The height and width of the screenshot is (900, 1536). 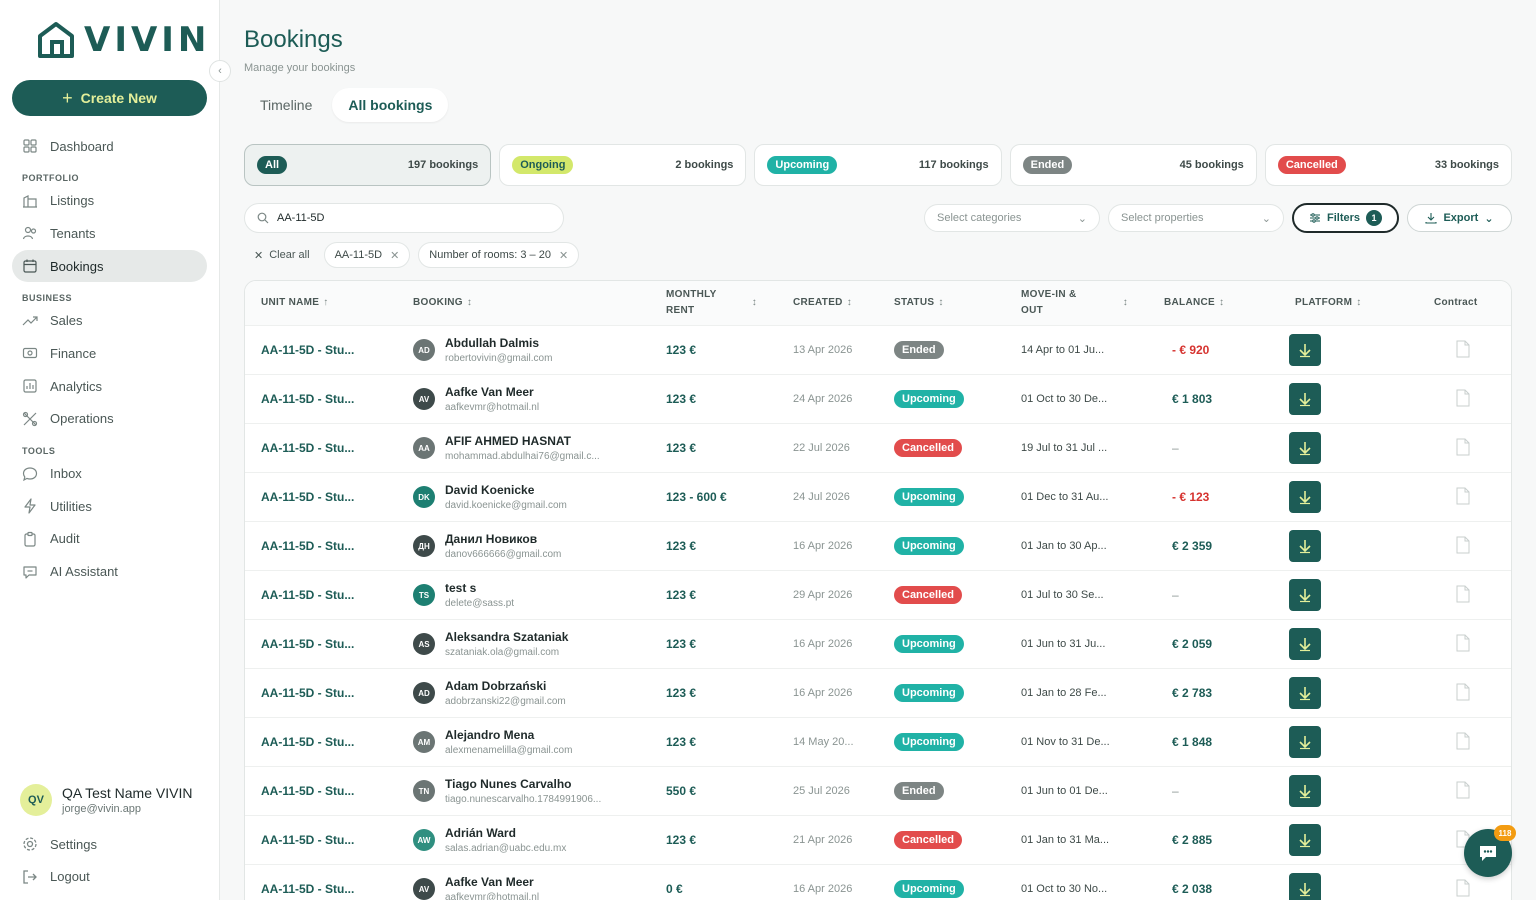 I want to click on sidebar-item-audit: Audit, so click(x=109, y=539).